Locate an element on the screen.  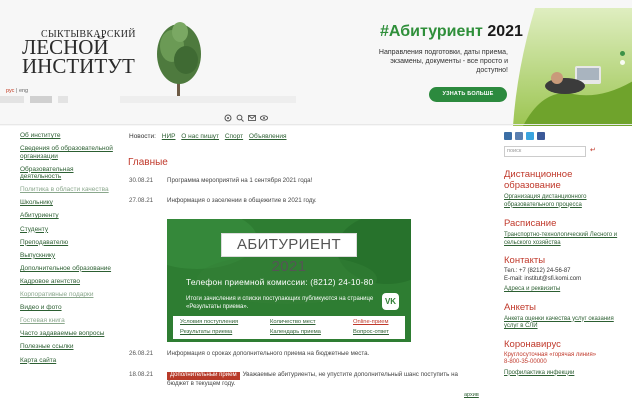
schedule-title: Расписание is located at coordinates (530, 223).